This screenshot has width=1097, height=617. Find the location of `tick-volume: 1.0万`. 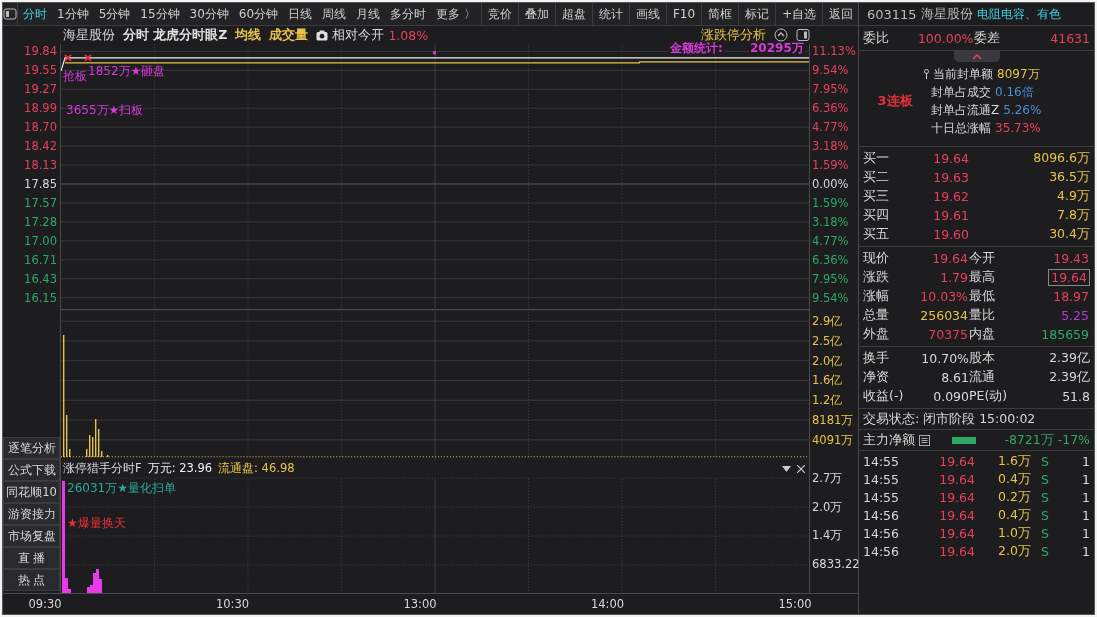

tick-volume: 1.0万 is located at coordinates (1014, 533).